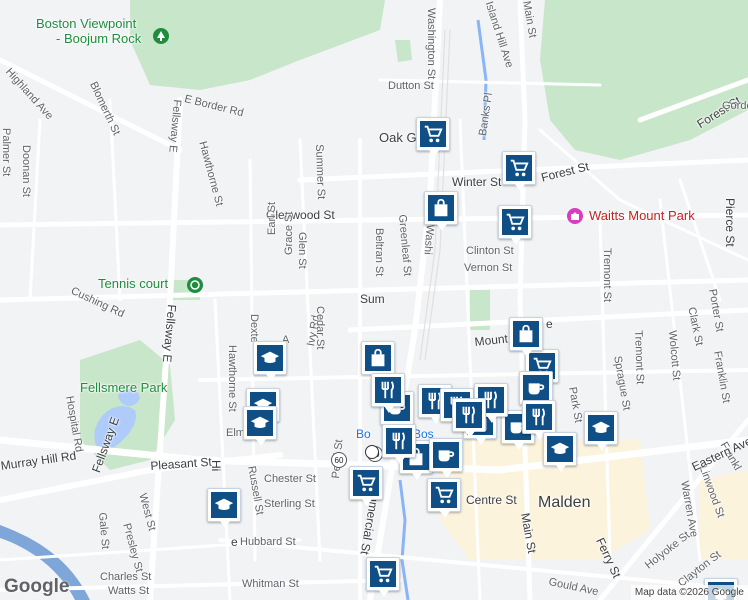  What do you see at coordinates (730, 222) in the screenshot?
I see `street-label: Pierce St` at bounding box center [730, 222].